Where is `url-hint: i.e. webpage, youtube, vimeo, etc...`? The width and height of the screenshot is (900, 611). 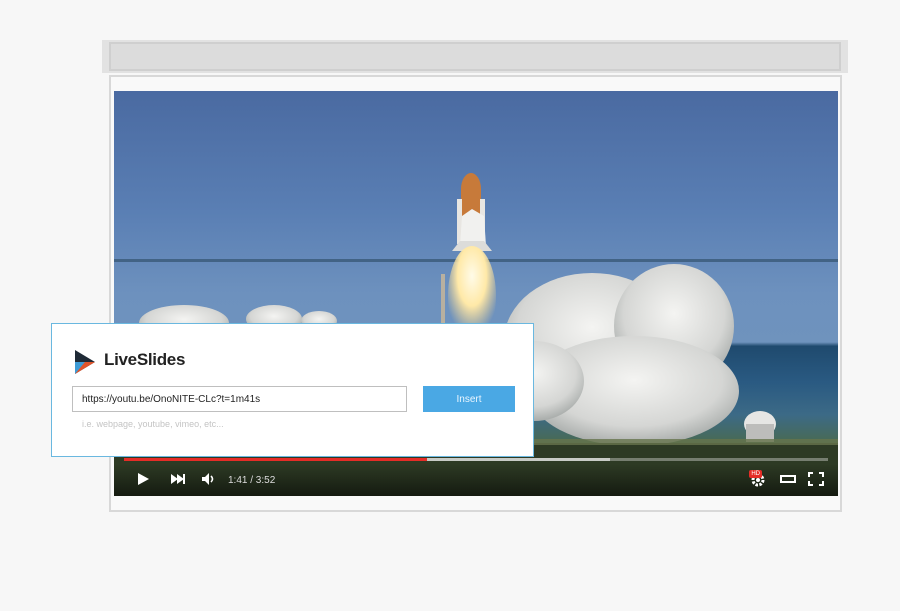
url-hint: i.e. webpage, youtube, vimeo, etc... is located at coordinates (153, 424).